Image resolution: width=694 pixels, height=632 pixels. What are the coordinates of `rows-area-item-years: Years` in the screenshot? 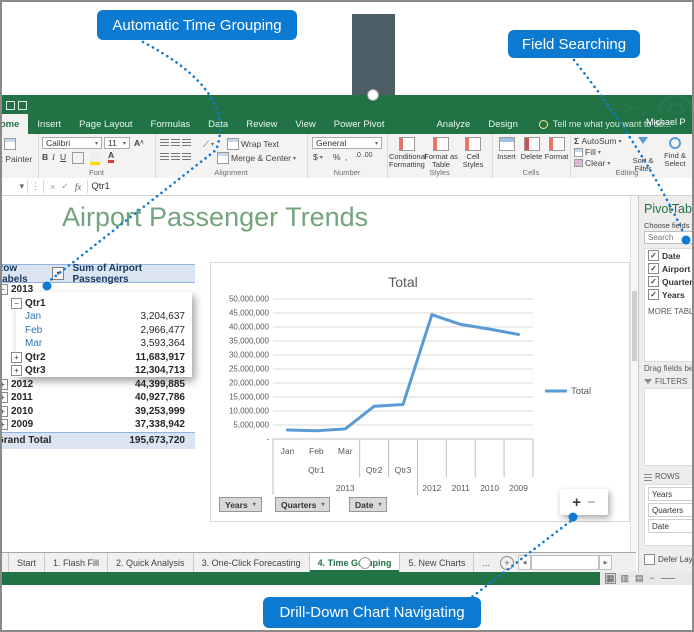 It's located at (671, 494).